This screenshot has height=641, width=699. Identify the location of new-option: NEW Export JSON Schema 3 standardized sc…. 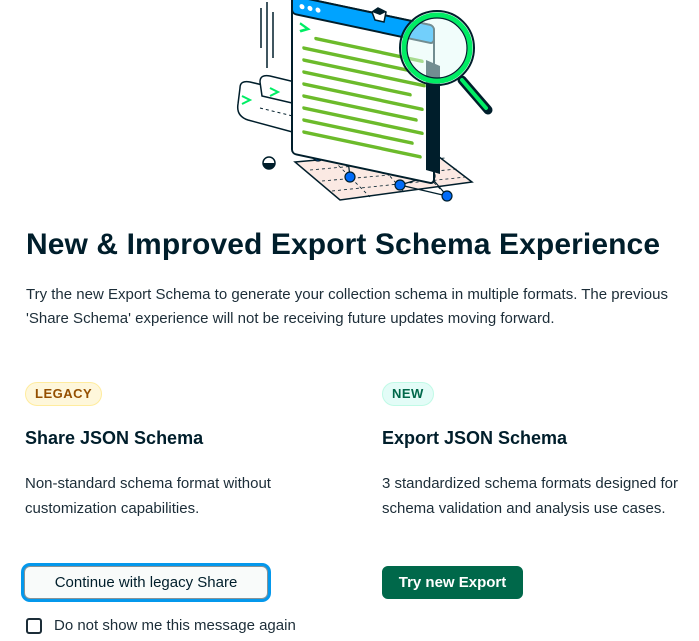
(532, 451).